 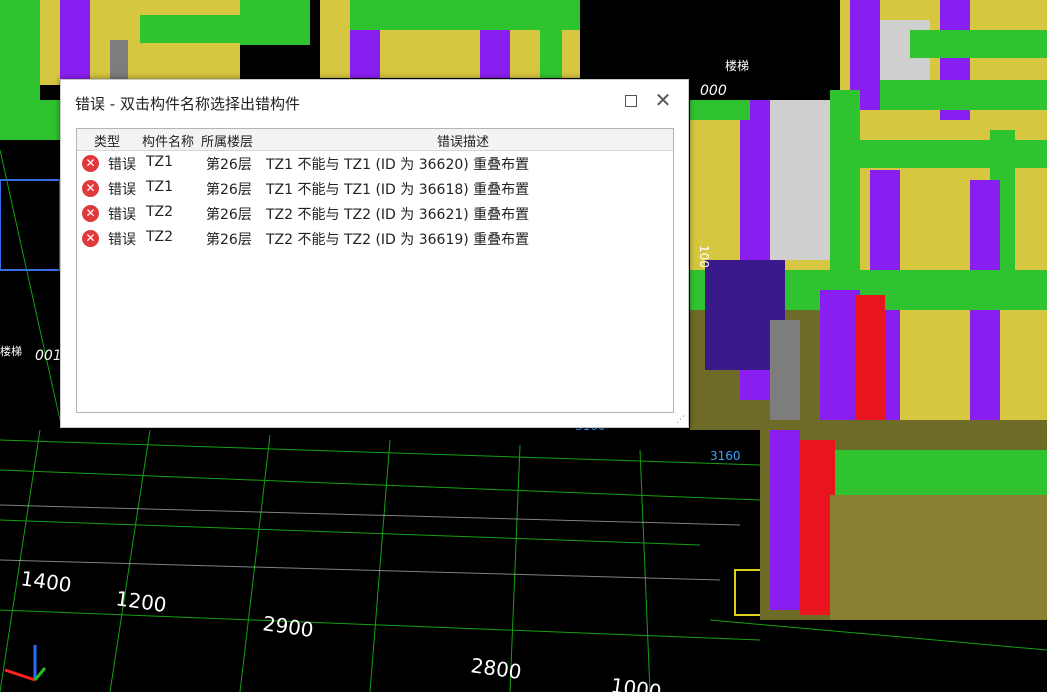 What do you see at coordinates (168, 140) in the screenshot?
I see `column-header-name: 构件名称` at bounding box center [168, 140].